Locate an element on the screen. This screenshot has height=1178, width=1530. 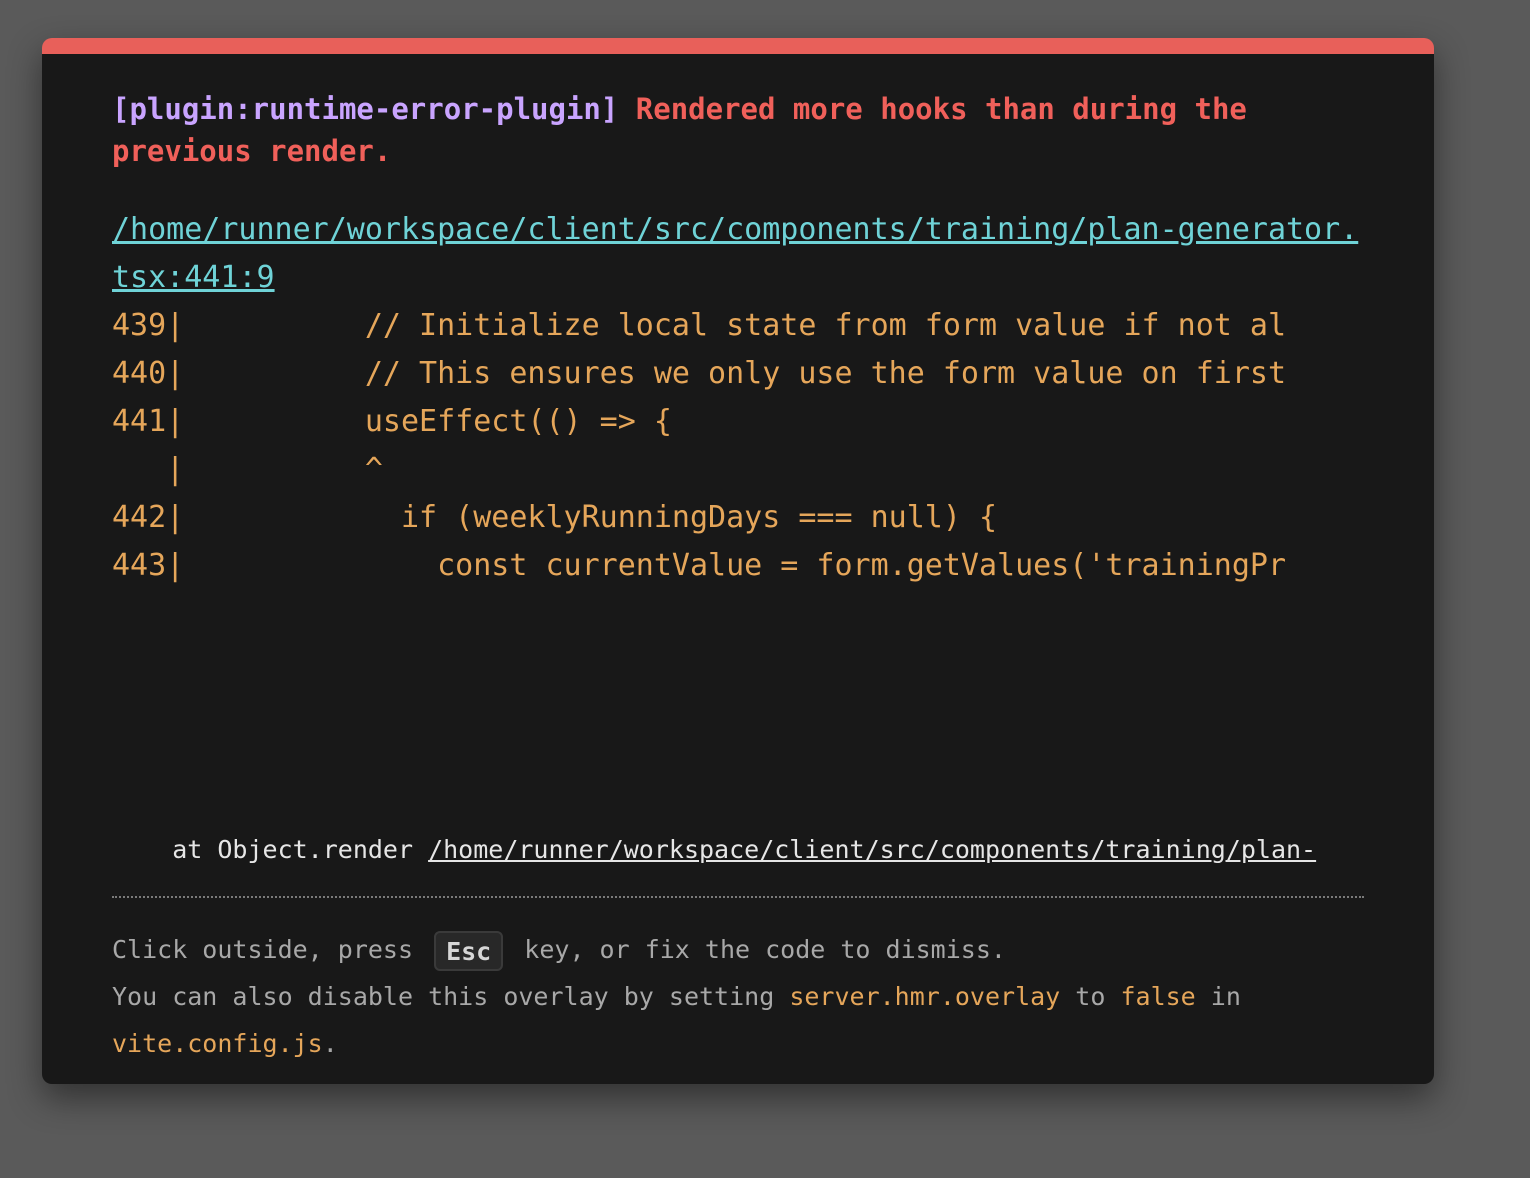
config-key: server.hmr.overlay is located at coordinates (925, 996).